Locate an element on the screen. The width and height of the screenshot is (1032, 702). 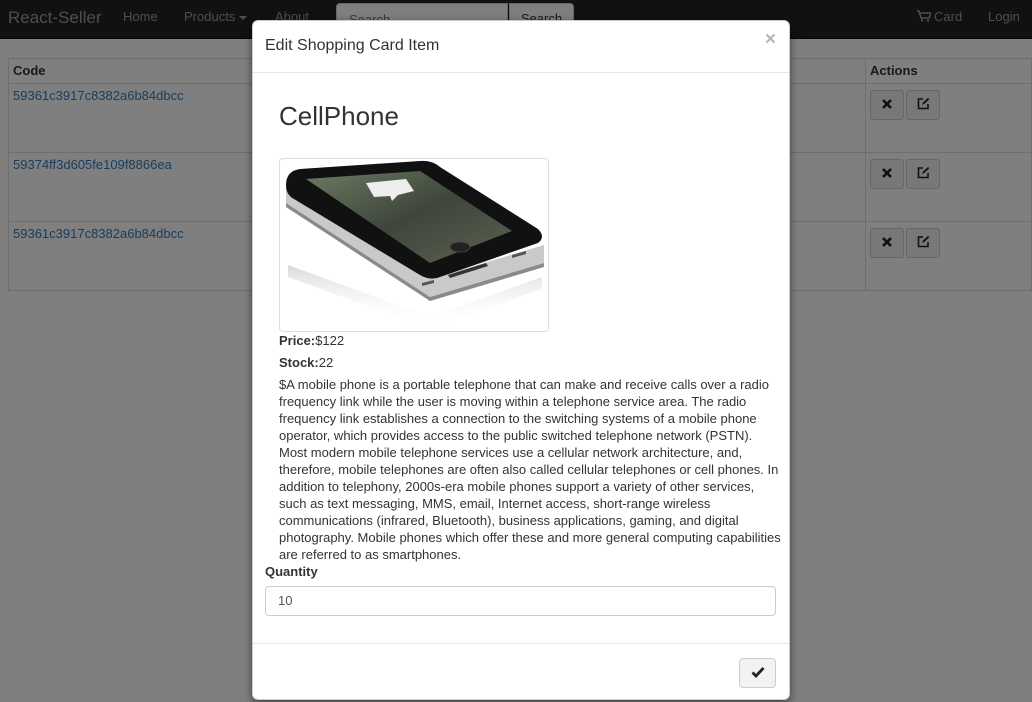
modal-header: Edit Shopping Card Item × is located at coordinates (521, 47).